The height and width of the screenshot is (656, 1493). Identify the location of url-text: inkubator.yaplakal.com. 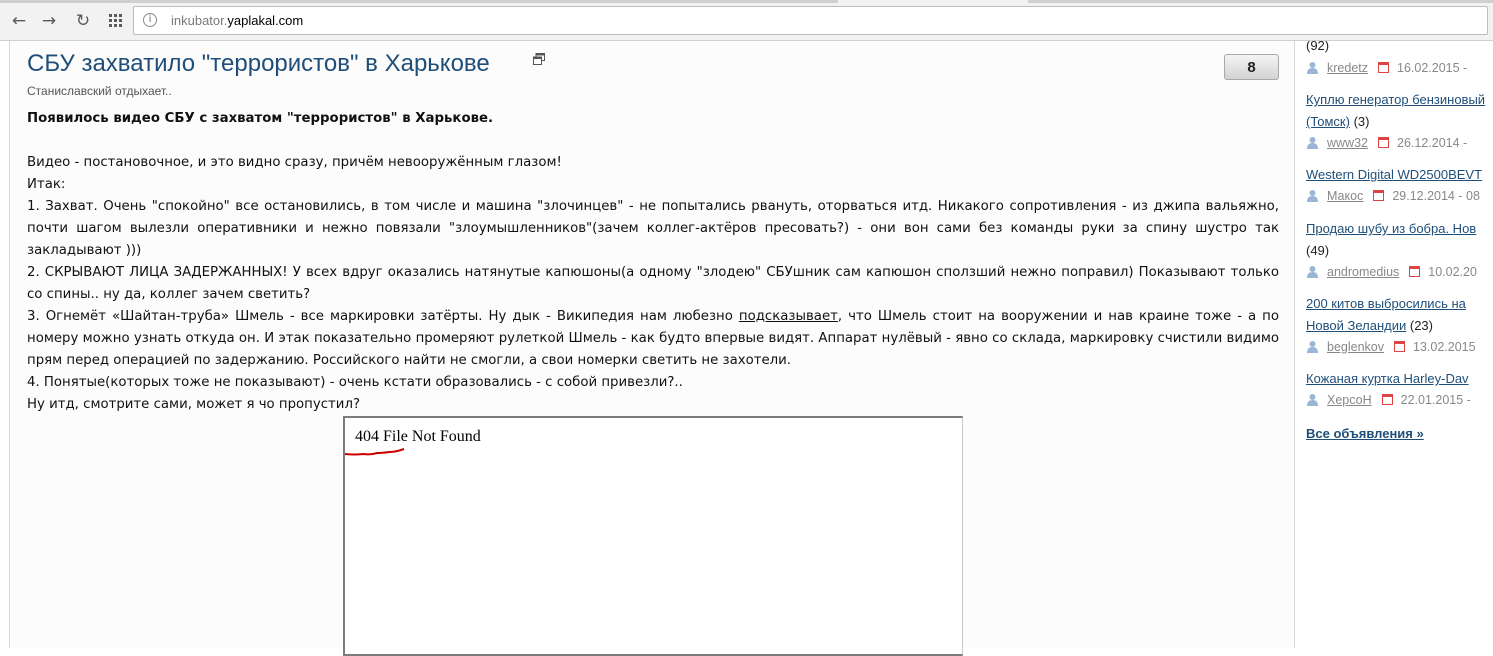
(237, 20).